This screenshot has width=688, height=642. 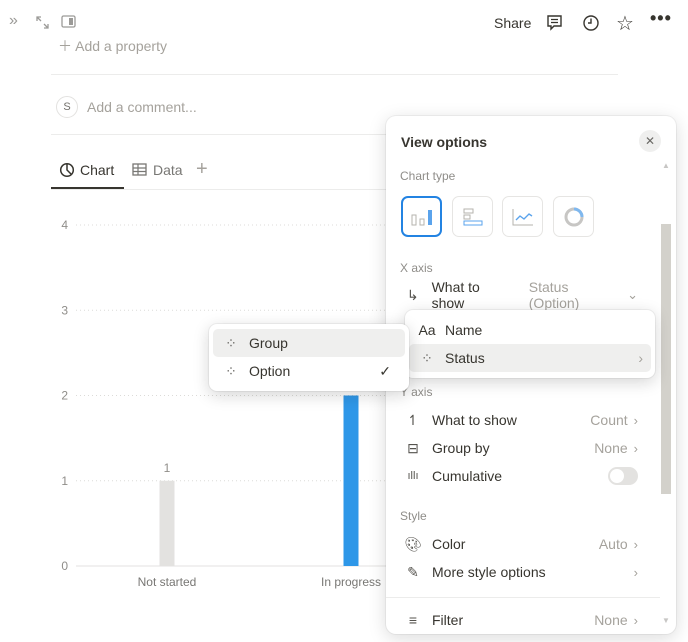 What do you see at coordinates (13, 21) in the screenshot?
I see `sidebar-expand-icon: »` at bounding box center [13, 21].